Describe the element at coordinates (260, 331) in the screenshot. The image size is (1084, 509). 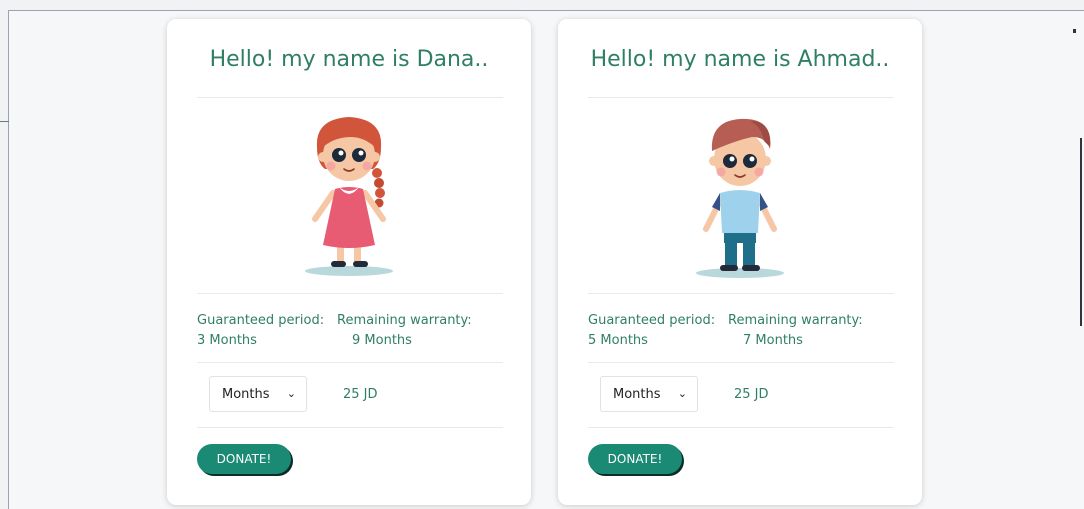
I see `guaranteed-period: Guaranteed period: 3 Months` at that location.